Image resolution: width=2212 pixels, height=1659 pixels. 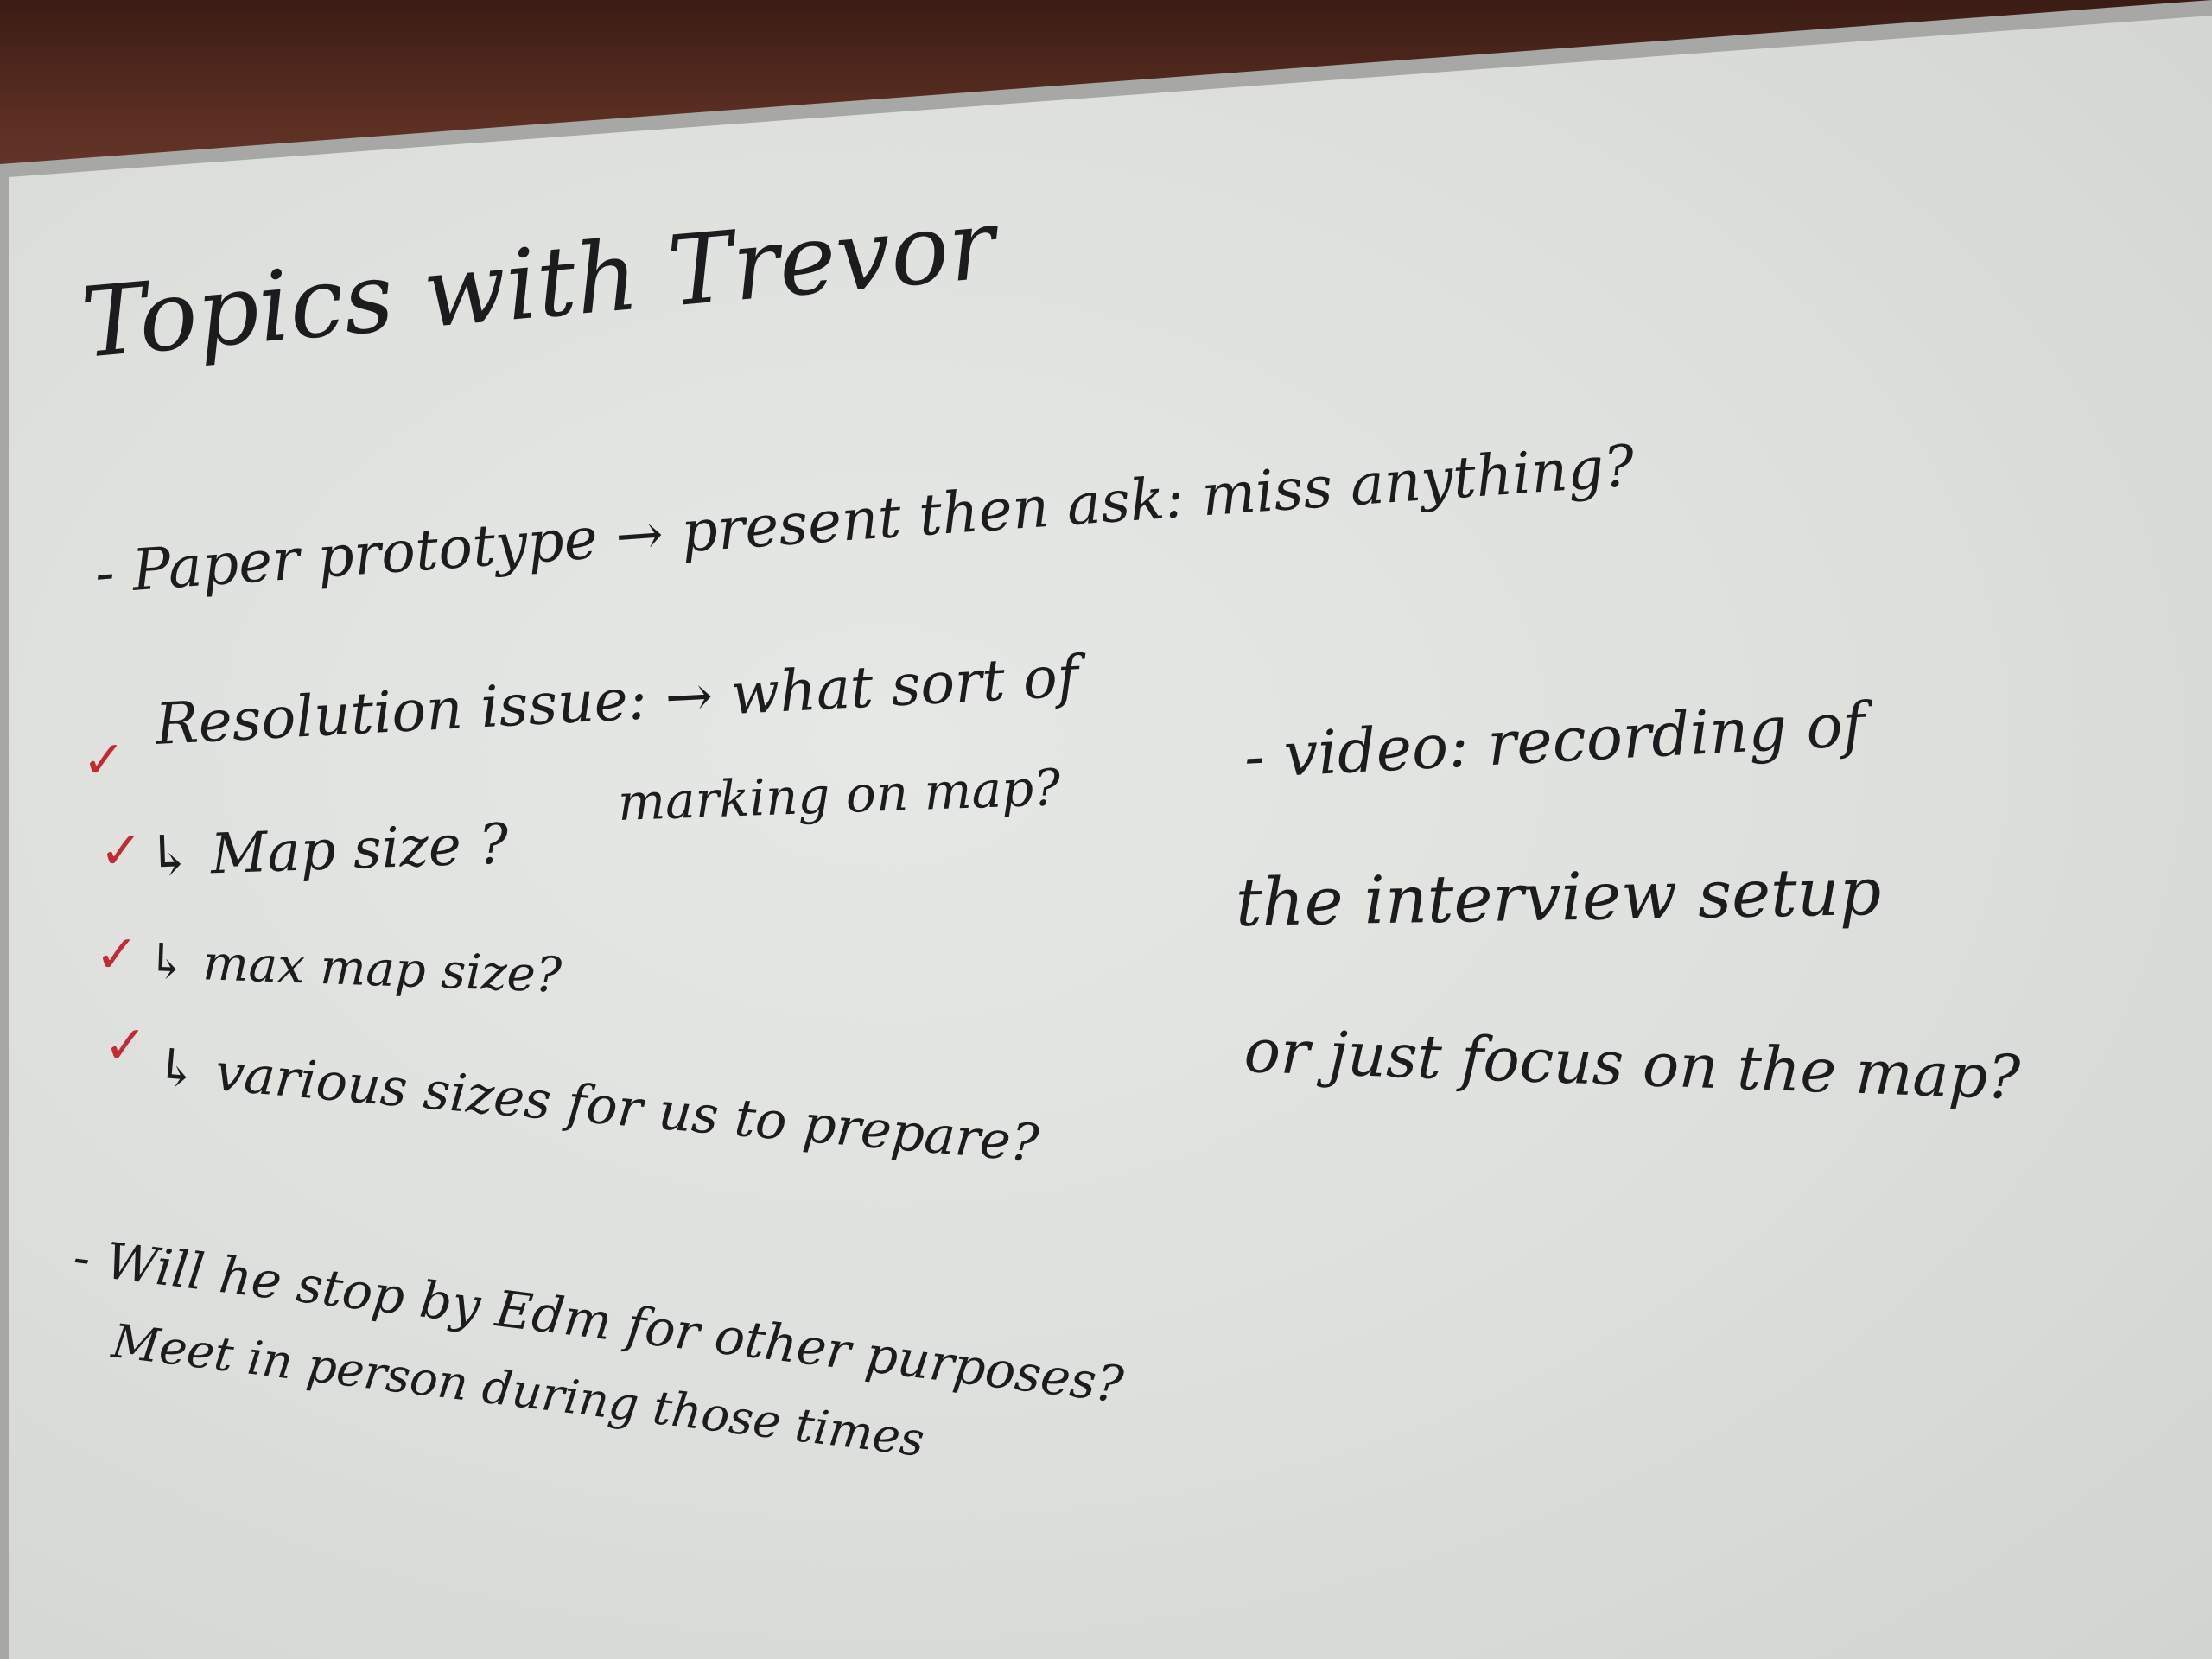 What do you see at coordinates (327, 850) in the screenshot?
I see `note-map-size: ↳ Map size ?` at bounding box center [327, 850].